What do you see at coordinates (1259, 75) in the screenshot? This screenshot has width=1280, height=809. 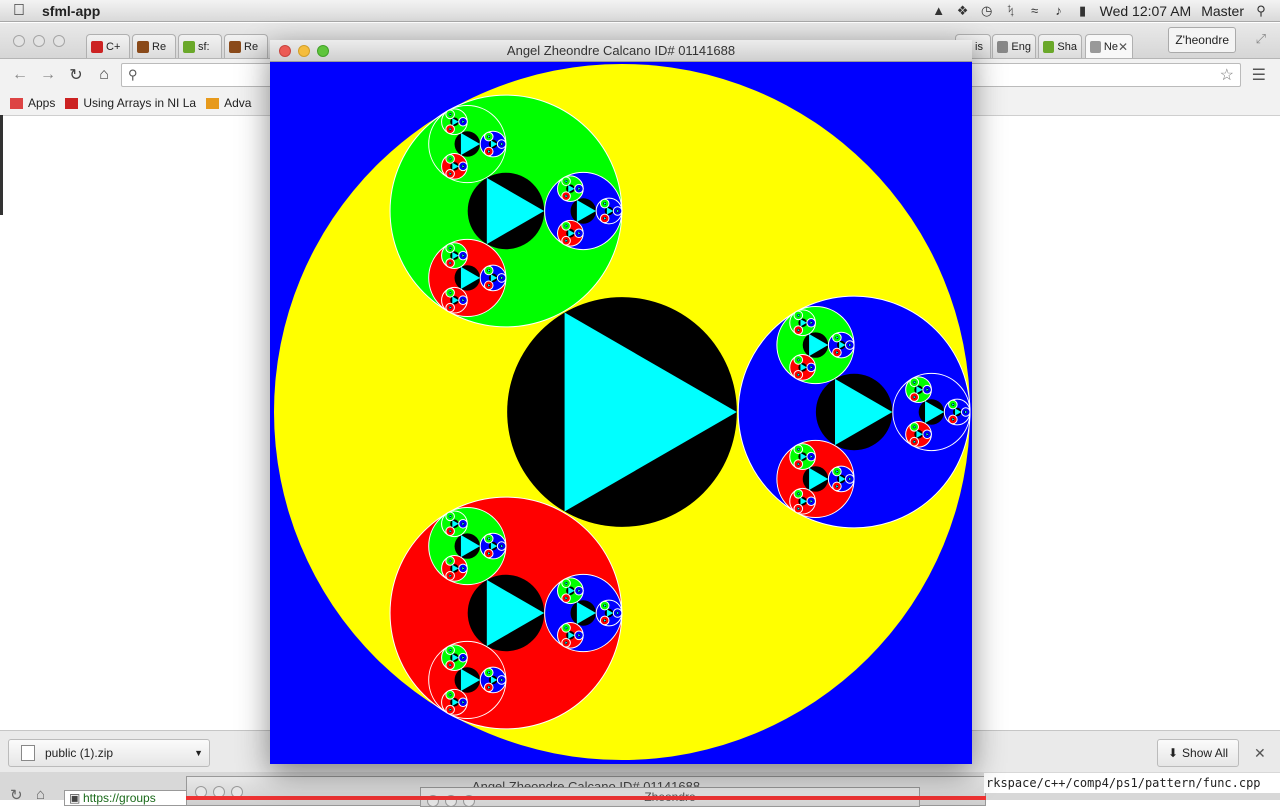 I see `chrome-menu-icon: ☰` at bounding box center [1259, 75].